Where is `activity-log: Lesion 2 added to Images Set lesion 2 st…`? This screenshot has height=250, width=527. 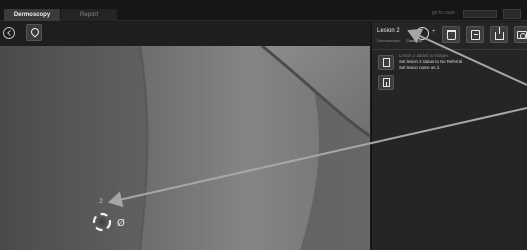
activity-log: Lesion 2 added to Images Set lesion 2 st… is located at coordinates (461, 61).